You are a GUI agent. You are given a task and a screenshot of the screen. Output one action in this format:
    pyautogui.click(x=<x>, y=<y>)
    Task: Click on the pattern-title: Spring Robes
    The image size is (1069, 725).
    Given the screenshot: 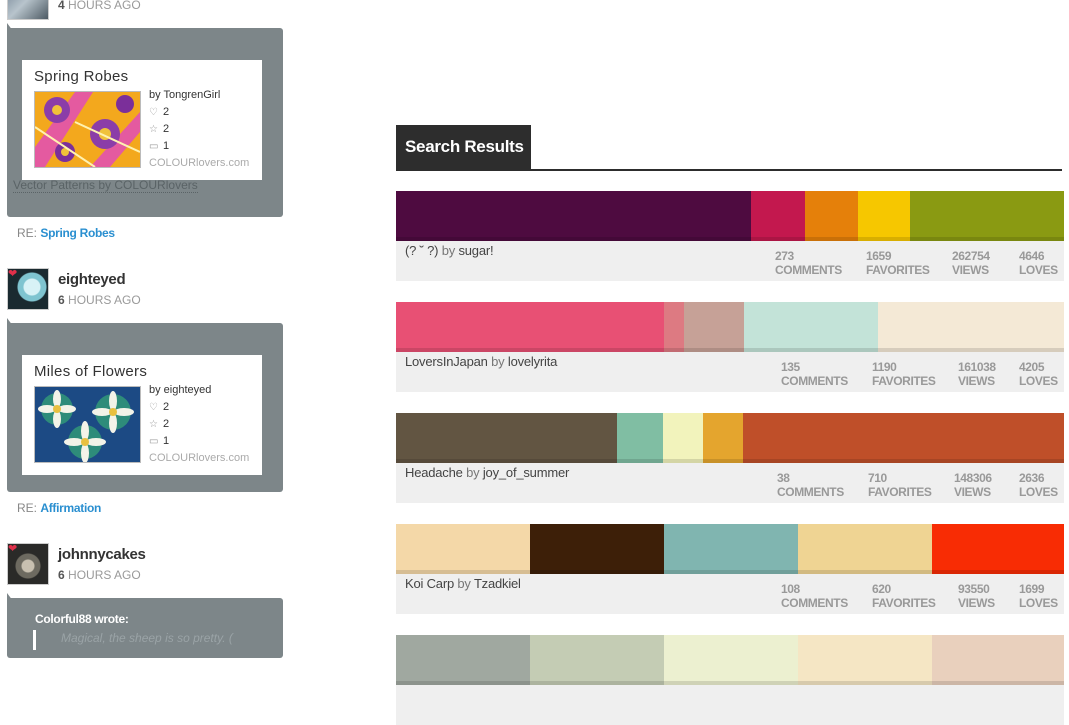 What is the action you would take?
    pyautogui.click(x=81, y=76)
    